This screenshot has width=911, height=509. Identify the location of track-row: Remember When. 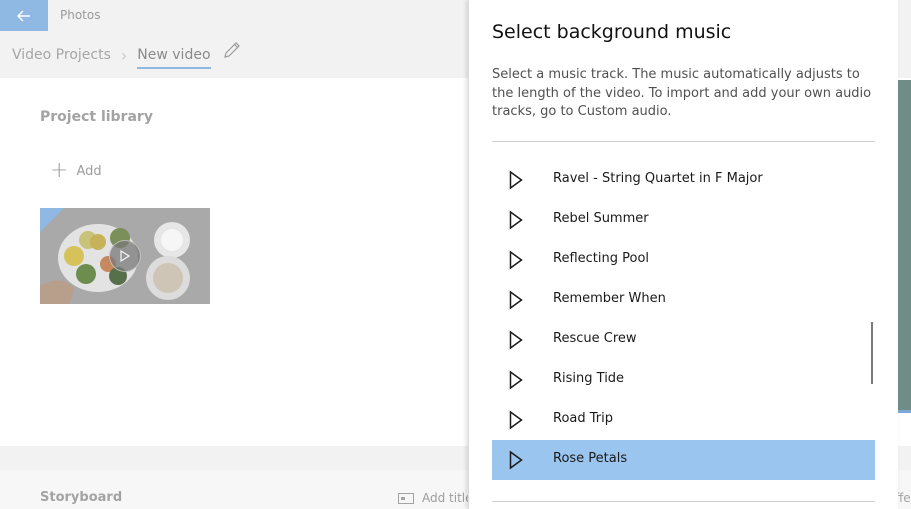
(683, 300).